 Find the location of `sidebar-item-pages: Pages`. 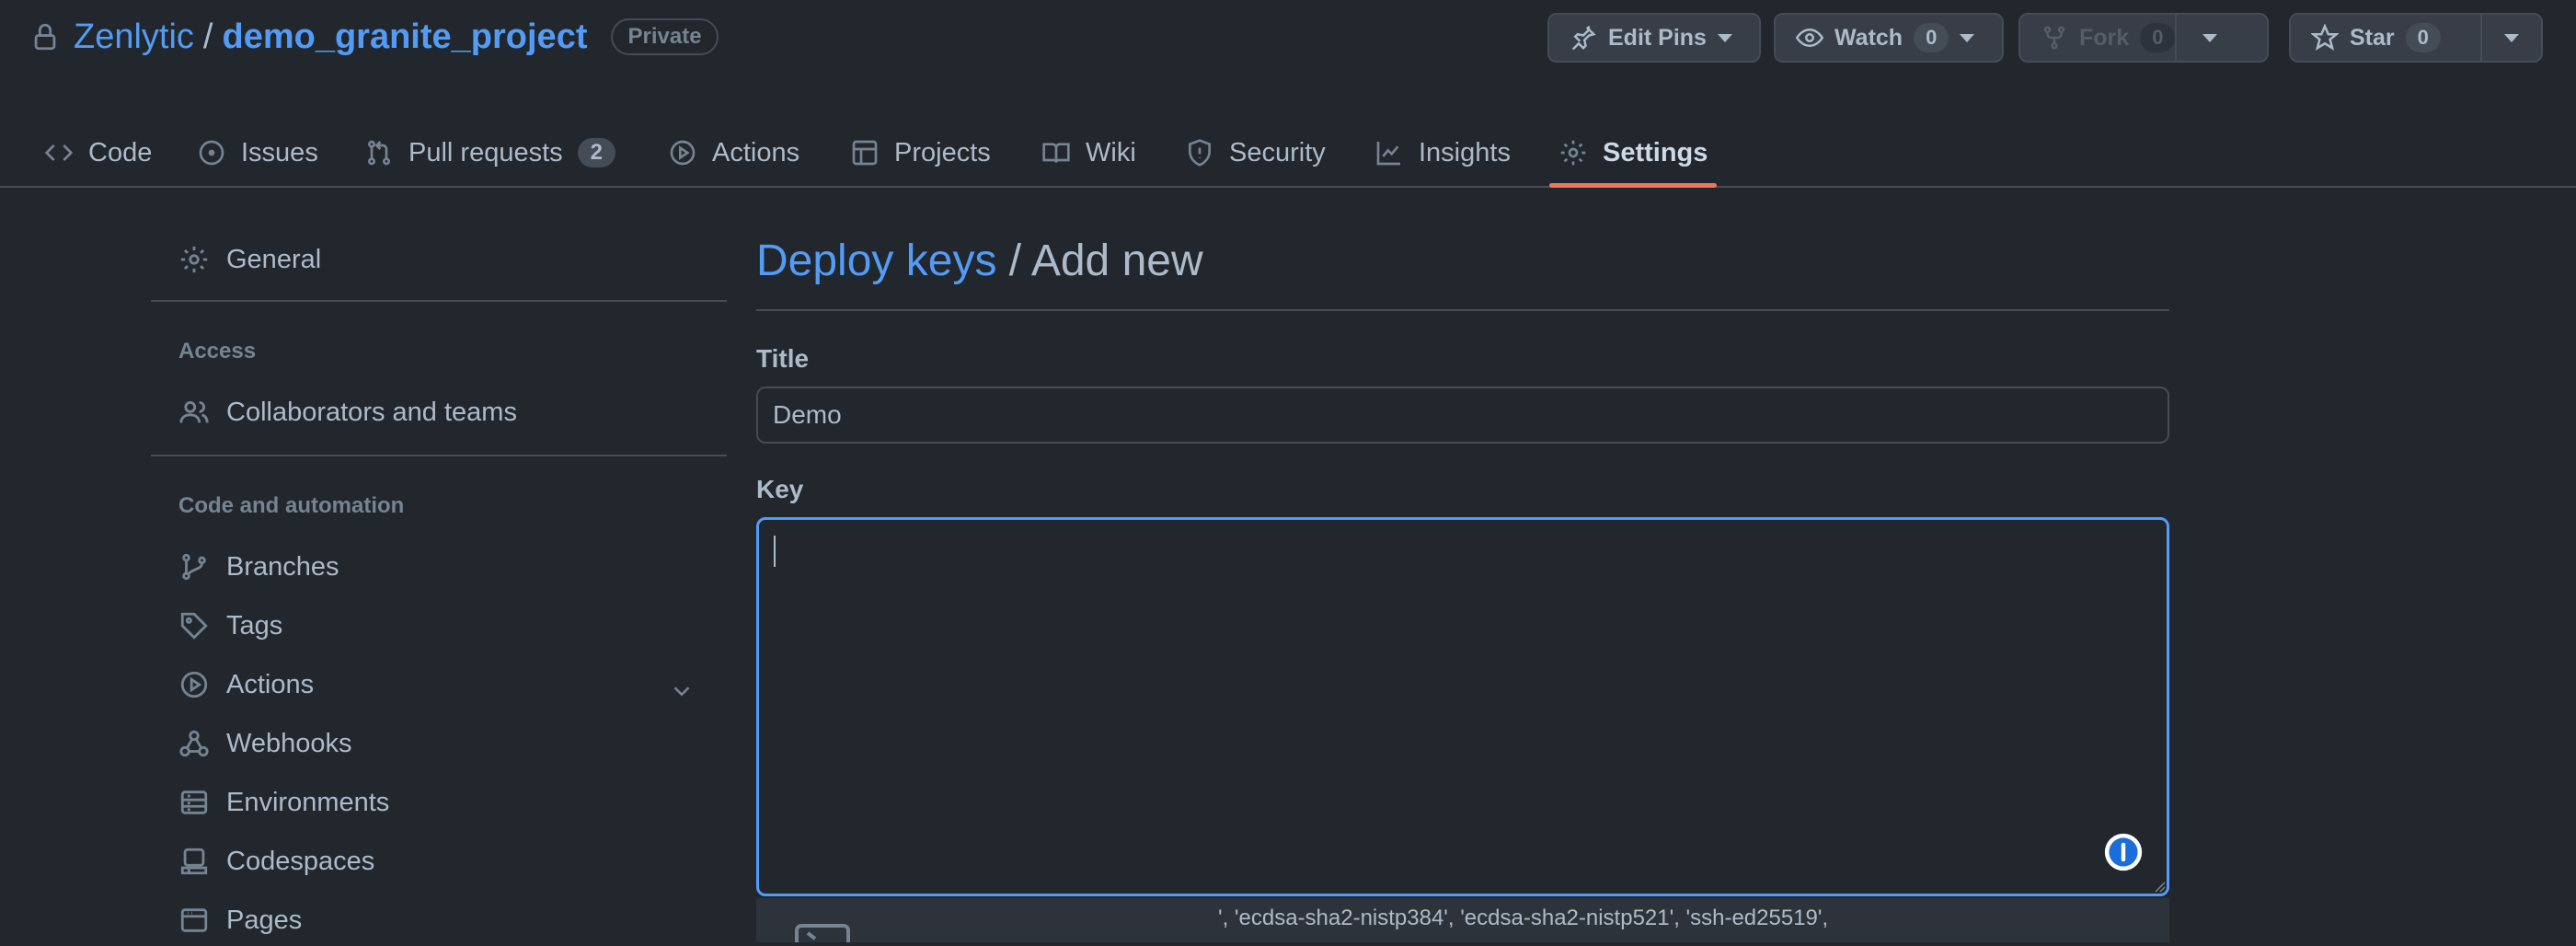

sidebar-item-pages: Pages is located at coordinates (240, 920).